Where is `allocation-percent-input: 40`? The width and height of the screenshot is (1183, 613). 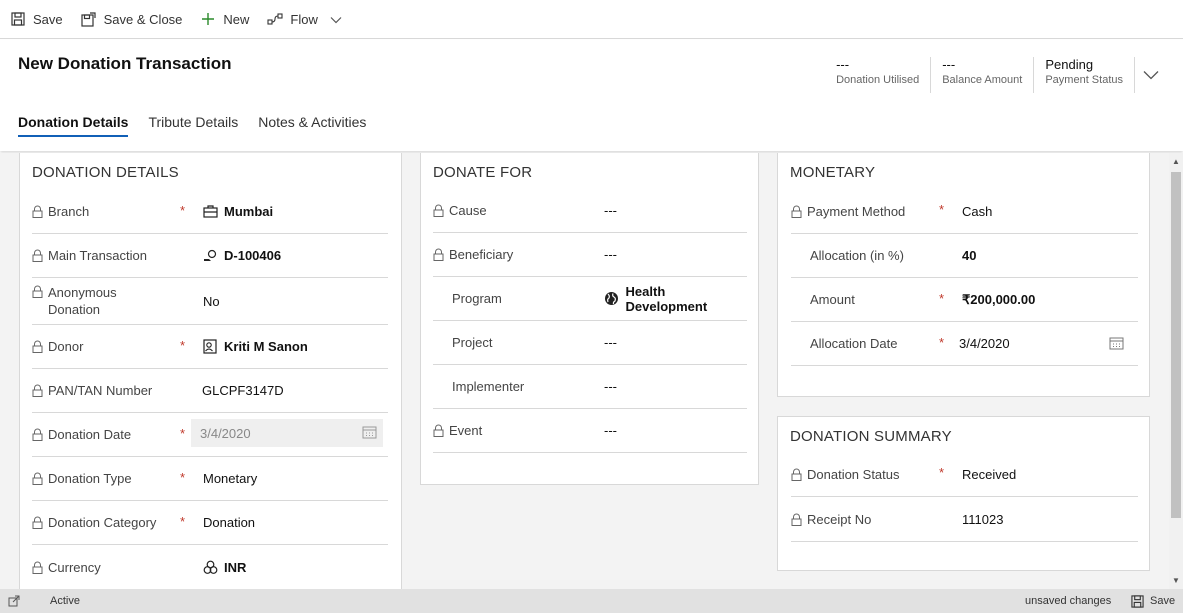
allocation-percent-input: 40 is located at coordinates (969, 255).